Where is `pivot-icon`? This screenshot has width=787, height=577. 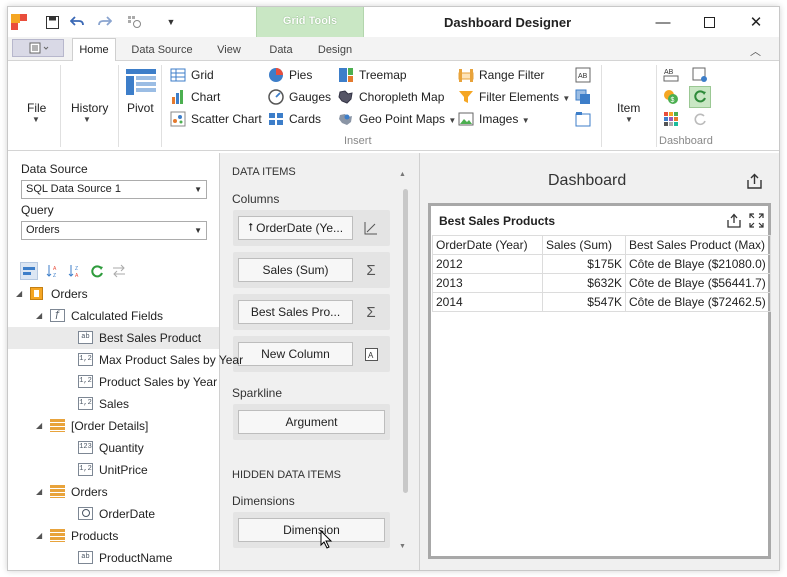
pivot-icon is located at coordinates (141, 82).